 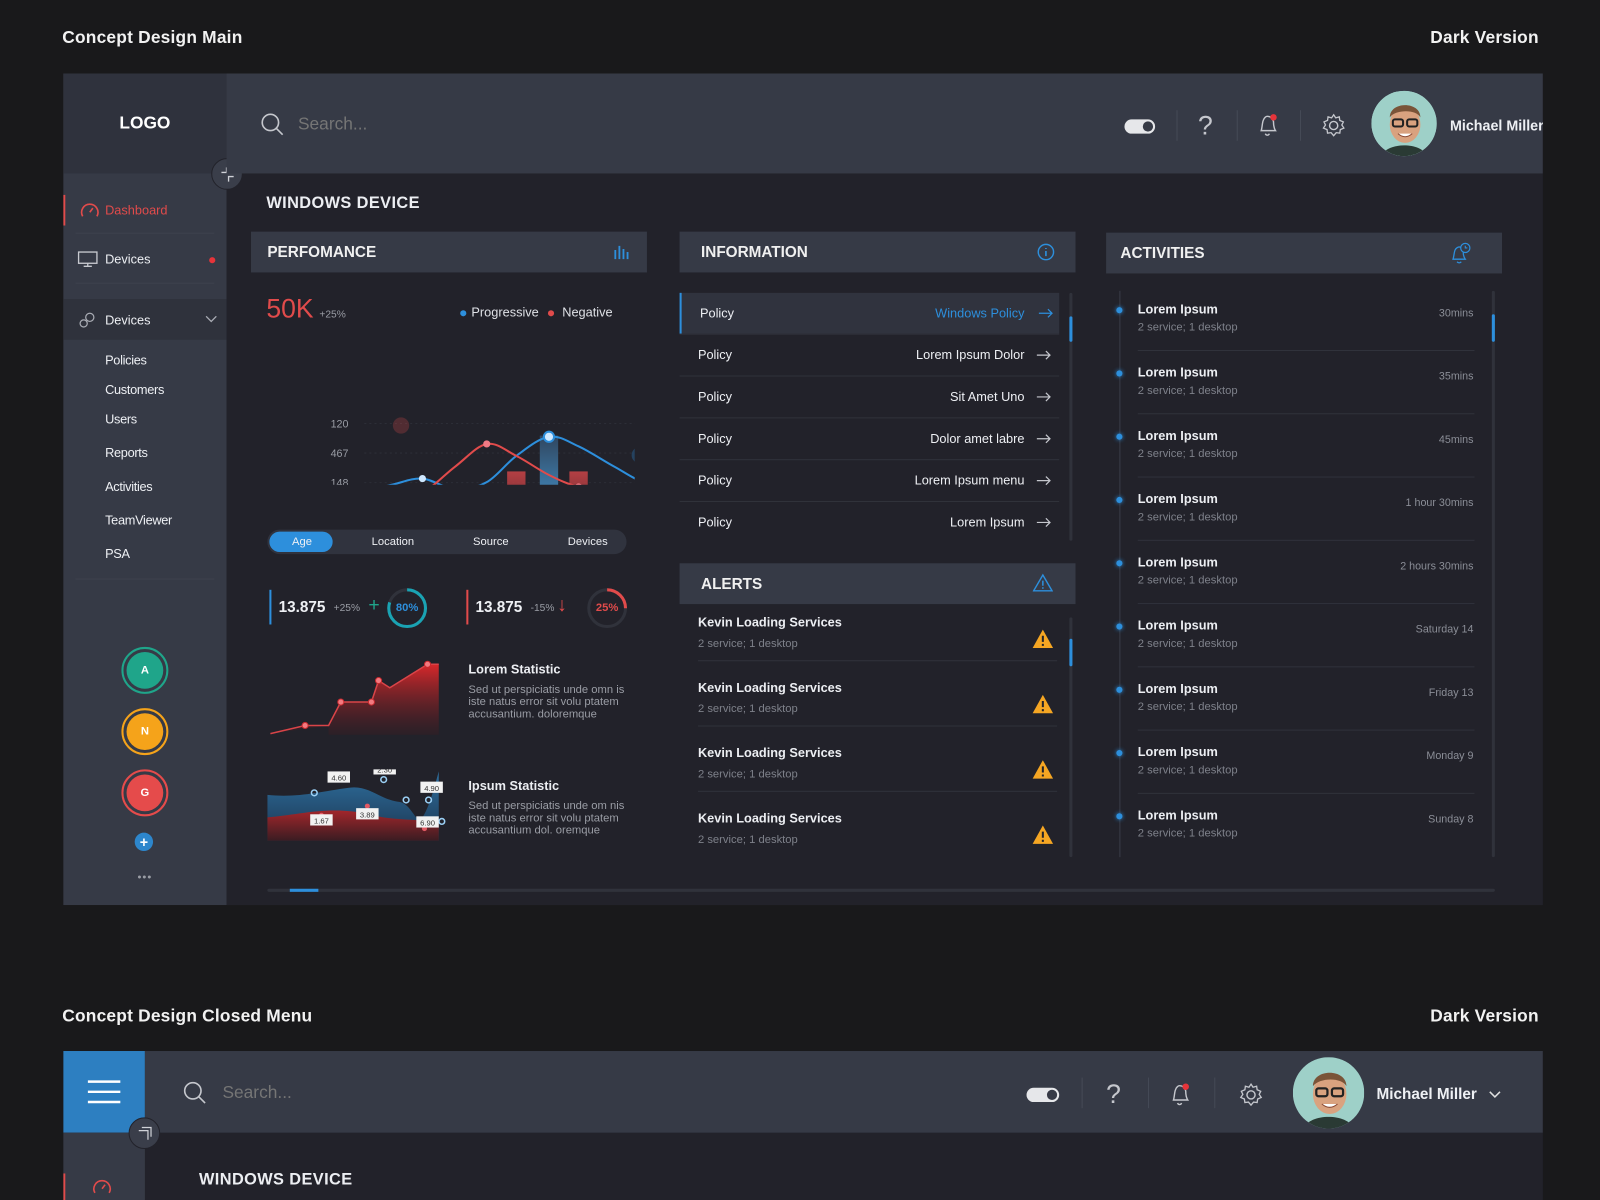 What do you see at coordinates (1495, 1095) in the screenshot?
I see `user-menu-chevron-icon` at bounding box center [1495, 1095].